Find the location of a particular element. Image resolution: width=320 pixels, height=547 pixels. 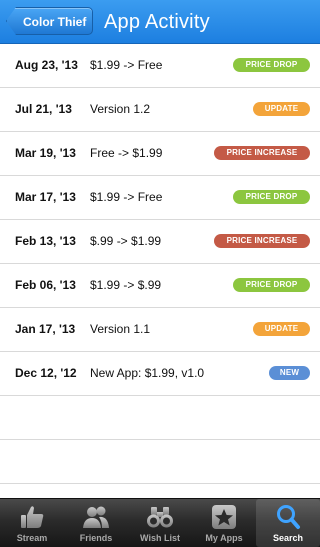

page-title: App Activity is located at coordinates (157, 22).